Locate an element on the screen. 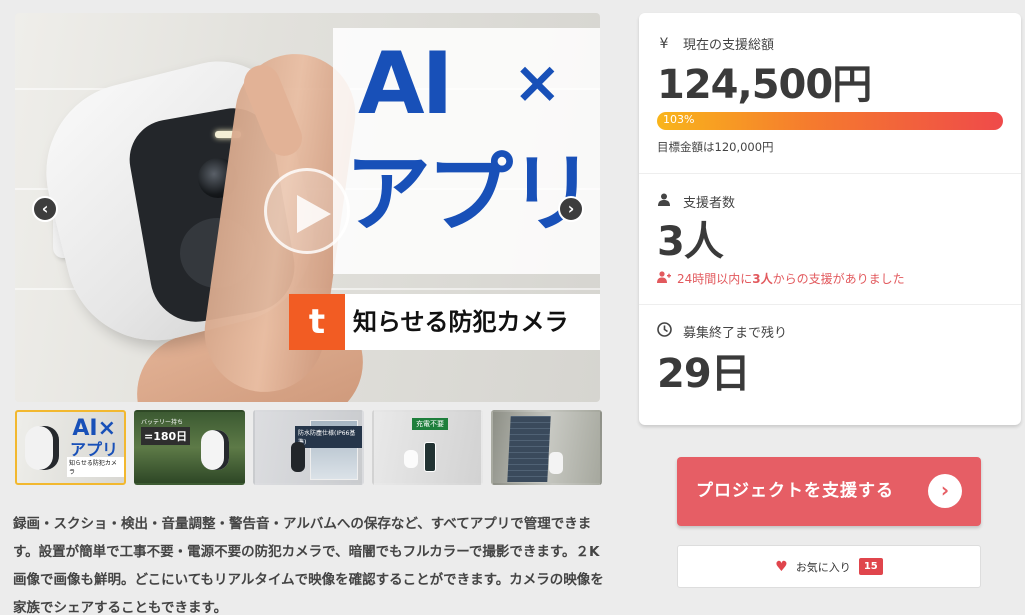 The width and height of the screenshot is (1025, 615). recent-support-notice: 24時間以内に3人からの支援がありました is located at coordinates (781, 278).